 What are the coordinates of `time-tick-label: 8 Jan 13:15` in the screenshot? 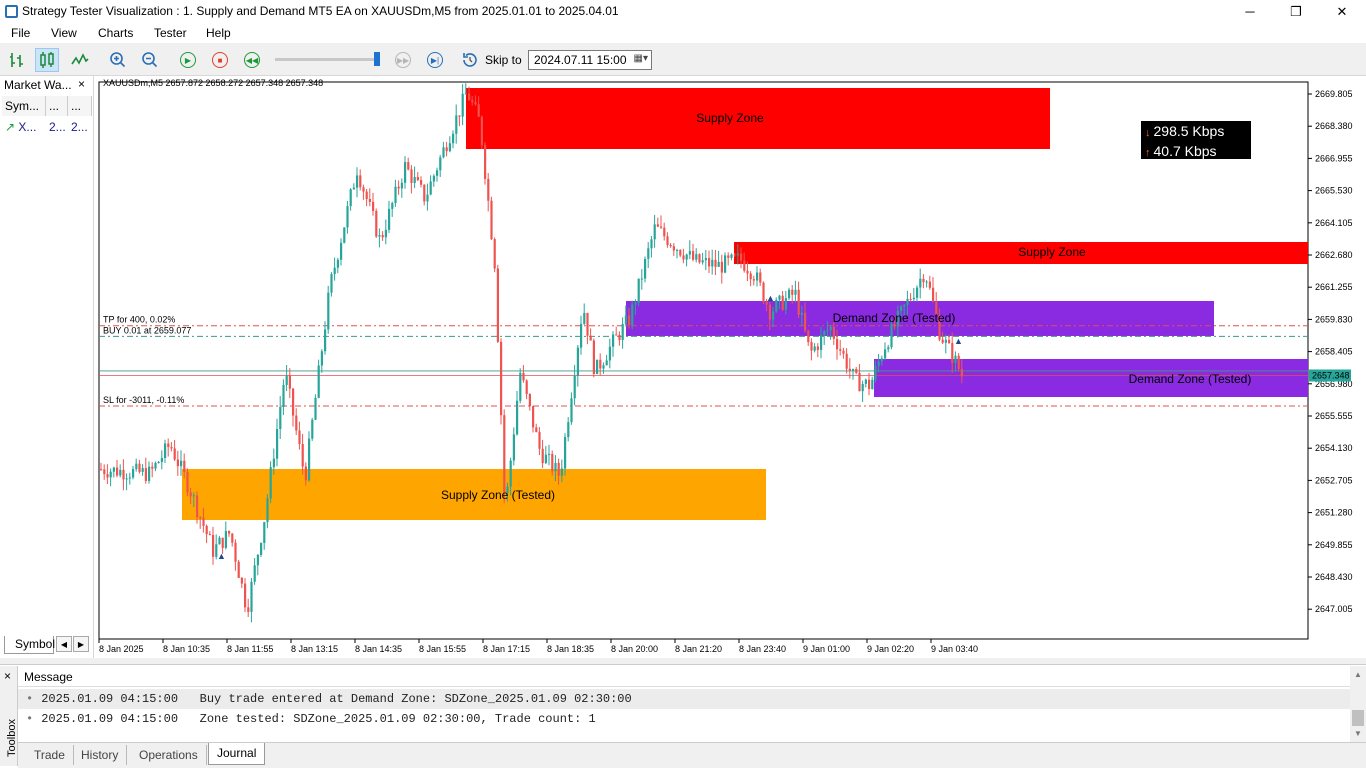 It's located at (314, 649).